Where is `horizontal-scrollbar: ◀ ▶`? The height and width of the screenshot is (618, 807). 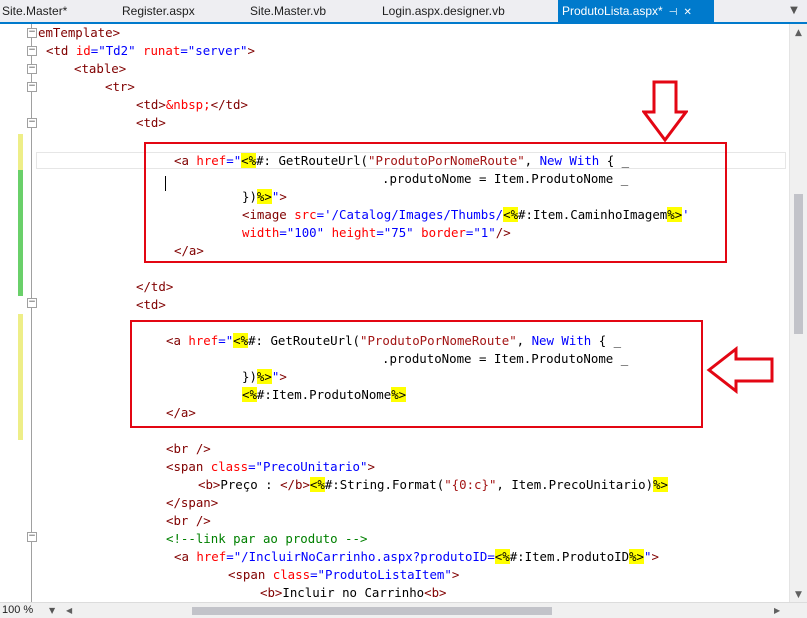
horizontal-scrollbar: ◀ ▶ is located at coordinates (425, 610).